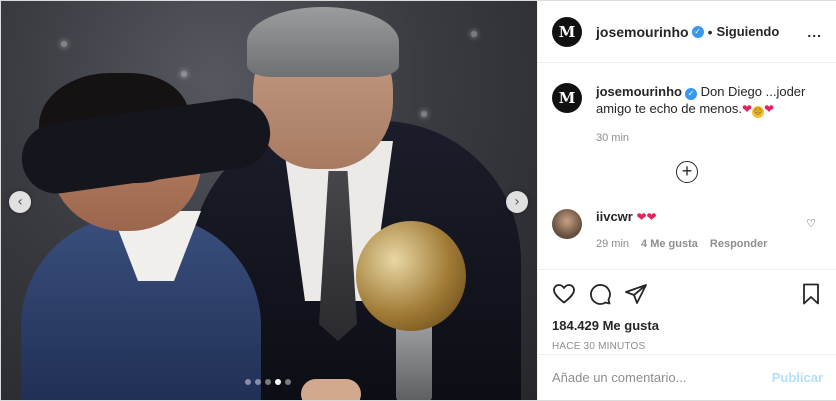  Describe the element at coordinates (639, 91) in the screenshot. I see `caption-username: josemourinho` at that location.